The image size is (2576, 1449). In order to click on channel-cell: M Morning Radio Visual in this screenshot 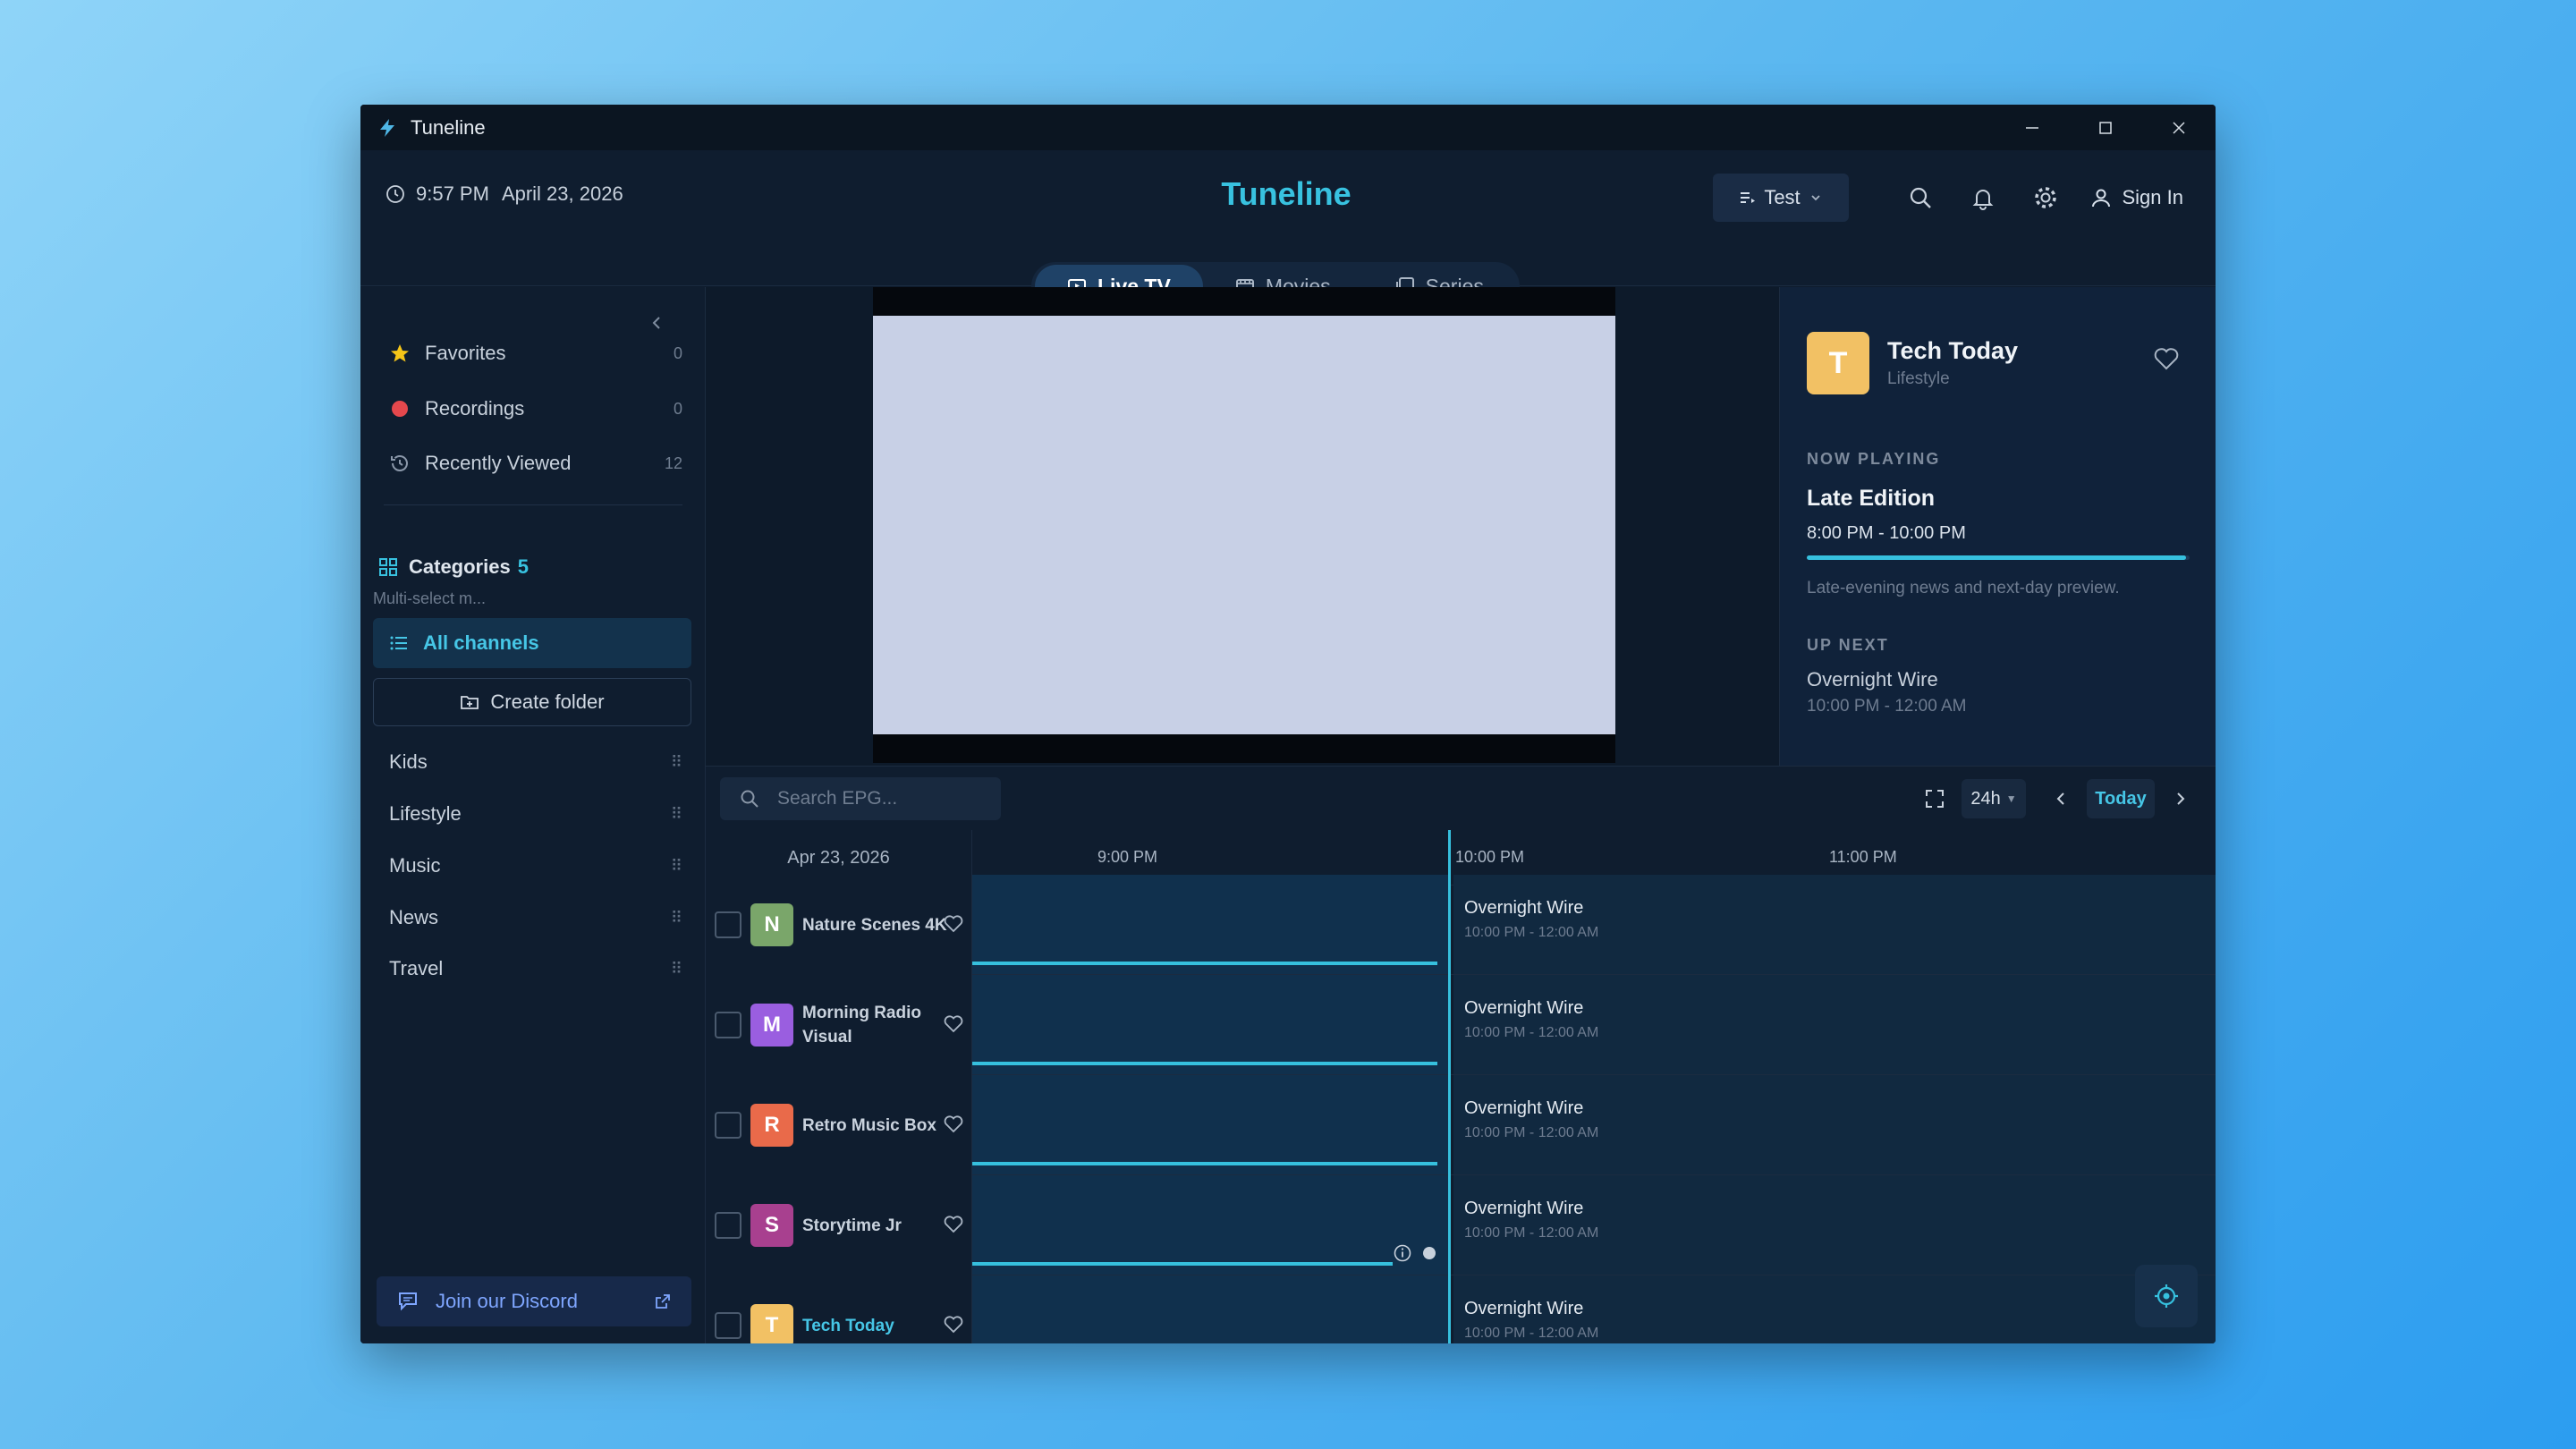, I will do `click(839, 1025)`.